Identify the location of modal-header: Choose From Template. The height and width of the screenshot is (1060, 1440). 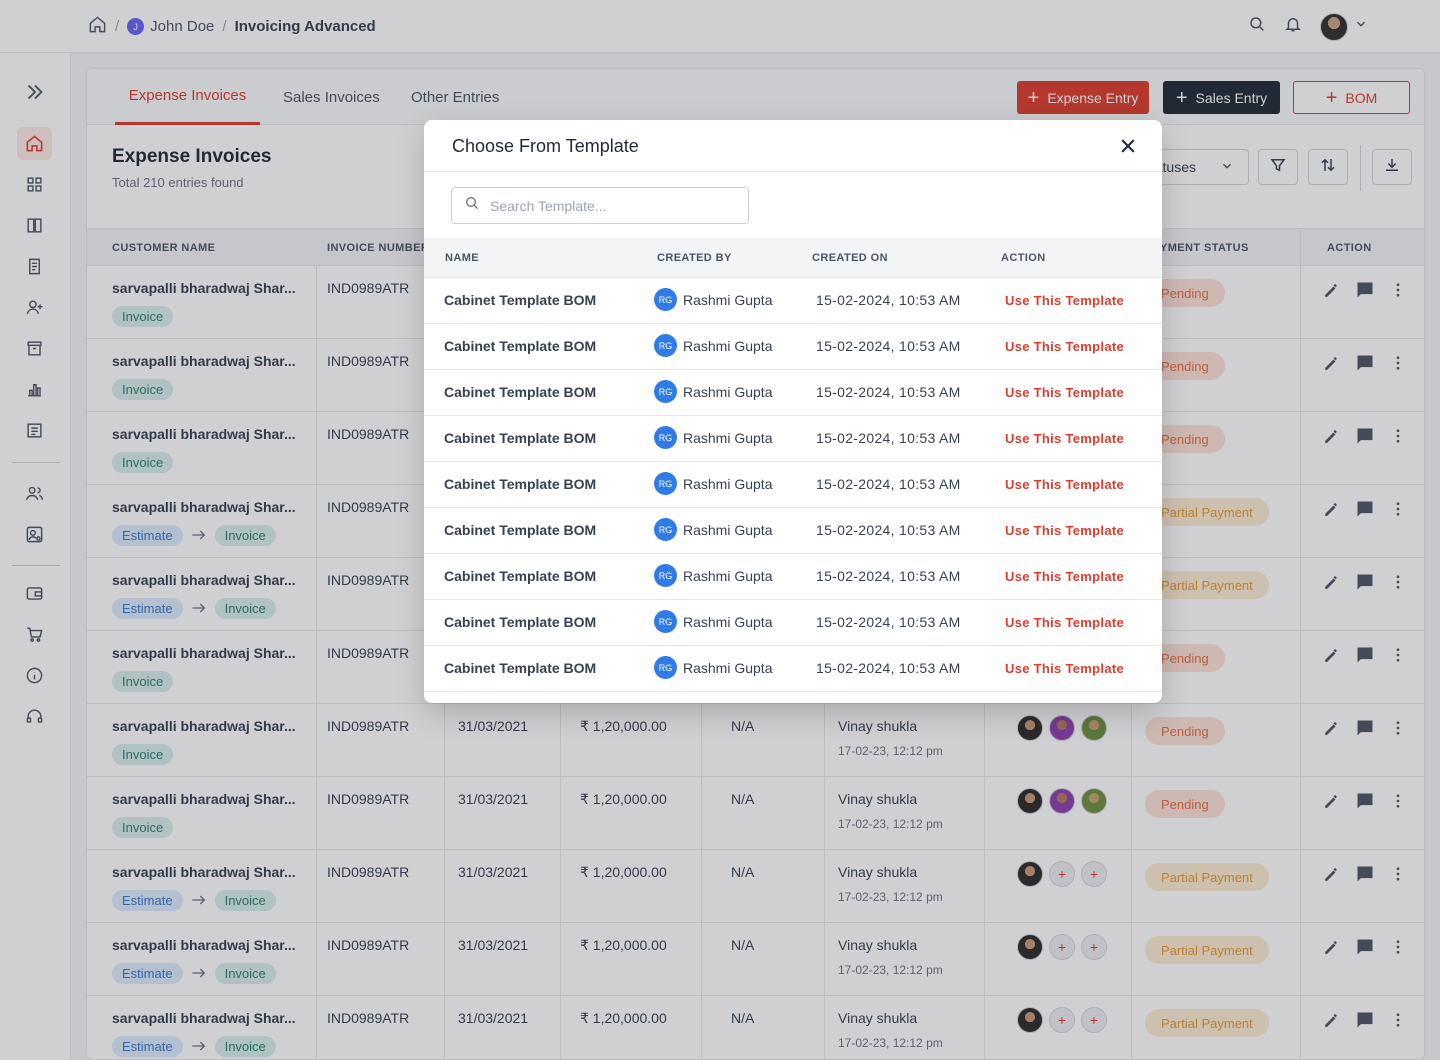
(793, 146).